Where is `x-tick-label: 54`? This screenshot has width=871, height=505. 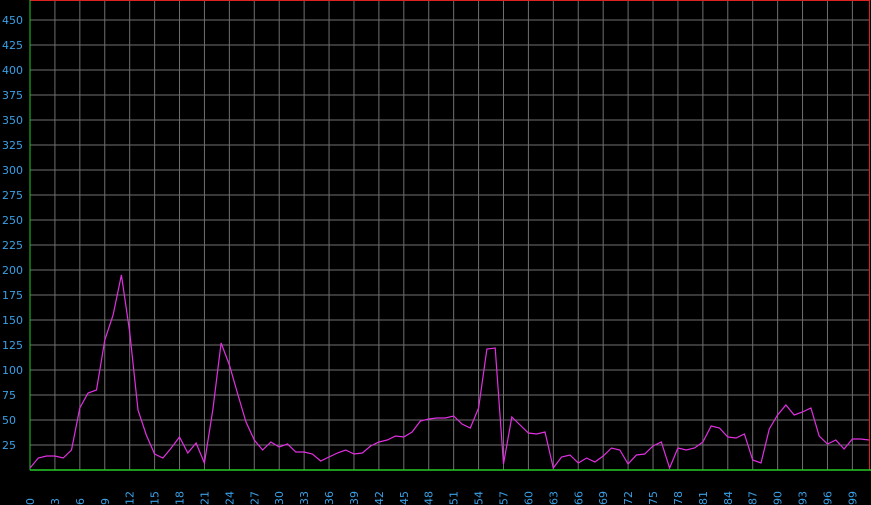
x-tick-label: 54 is located at coordinates (479, 498).